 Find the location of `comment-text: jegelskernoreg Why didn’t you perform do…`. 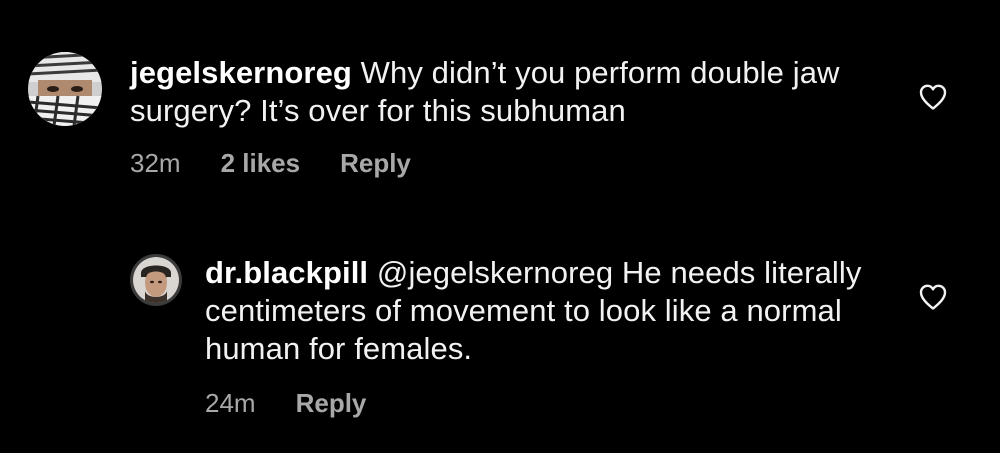

comment-text: jegelskernoreg Why didn’t you perform do… is located at coordinates (510, 92).